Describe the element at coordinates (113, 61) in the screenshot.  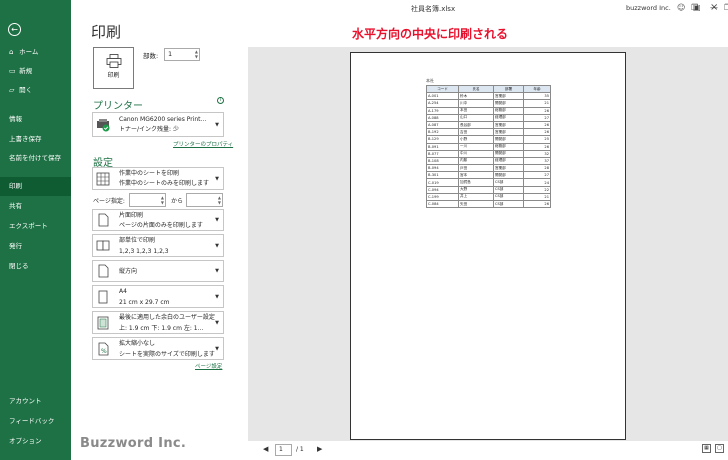
I see `printer-icon` at that location.